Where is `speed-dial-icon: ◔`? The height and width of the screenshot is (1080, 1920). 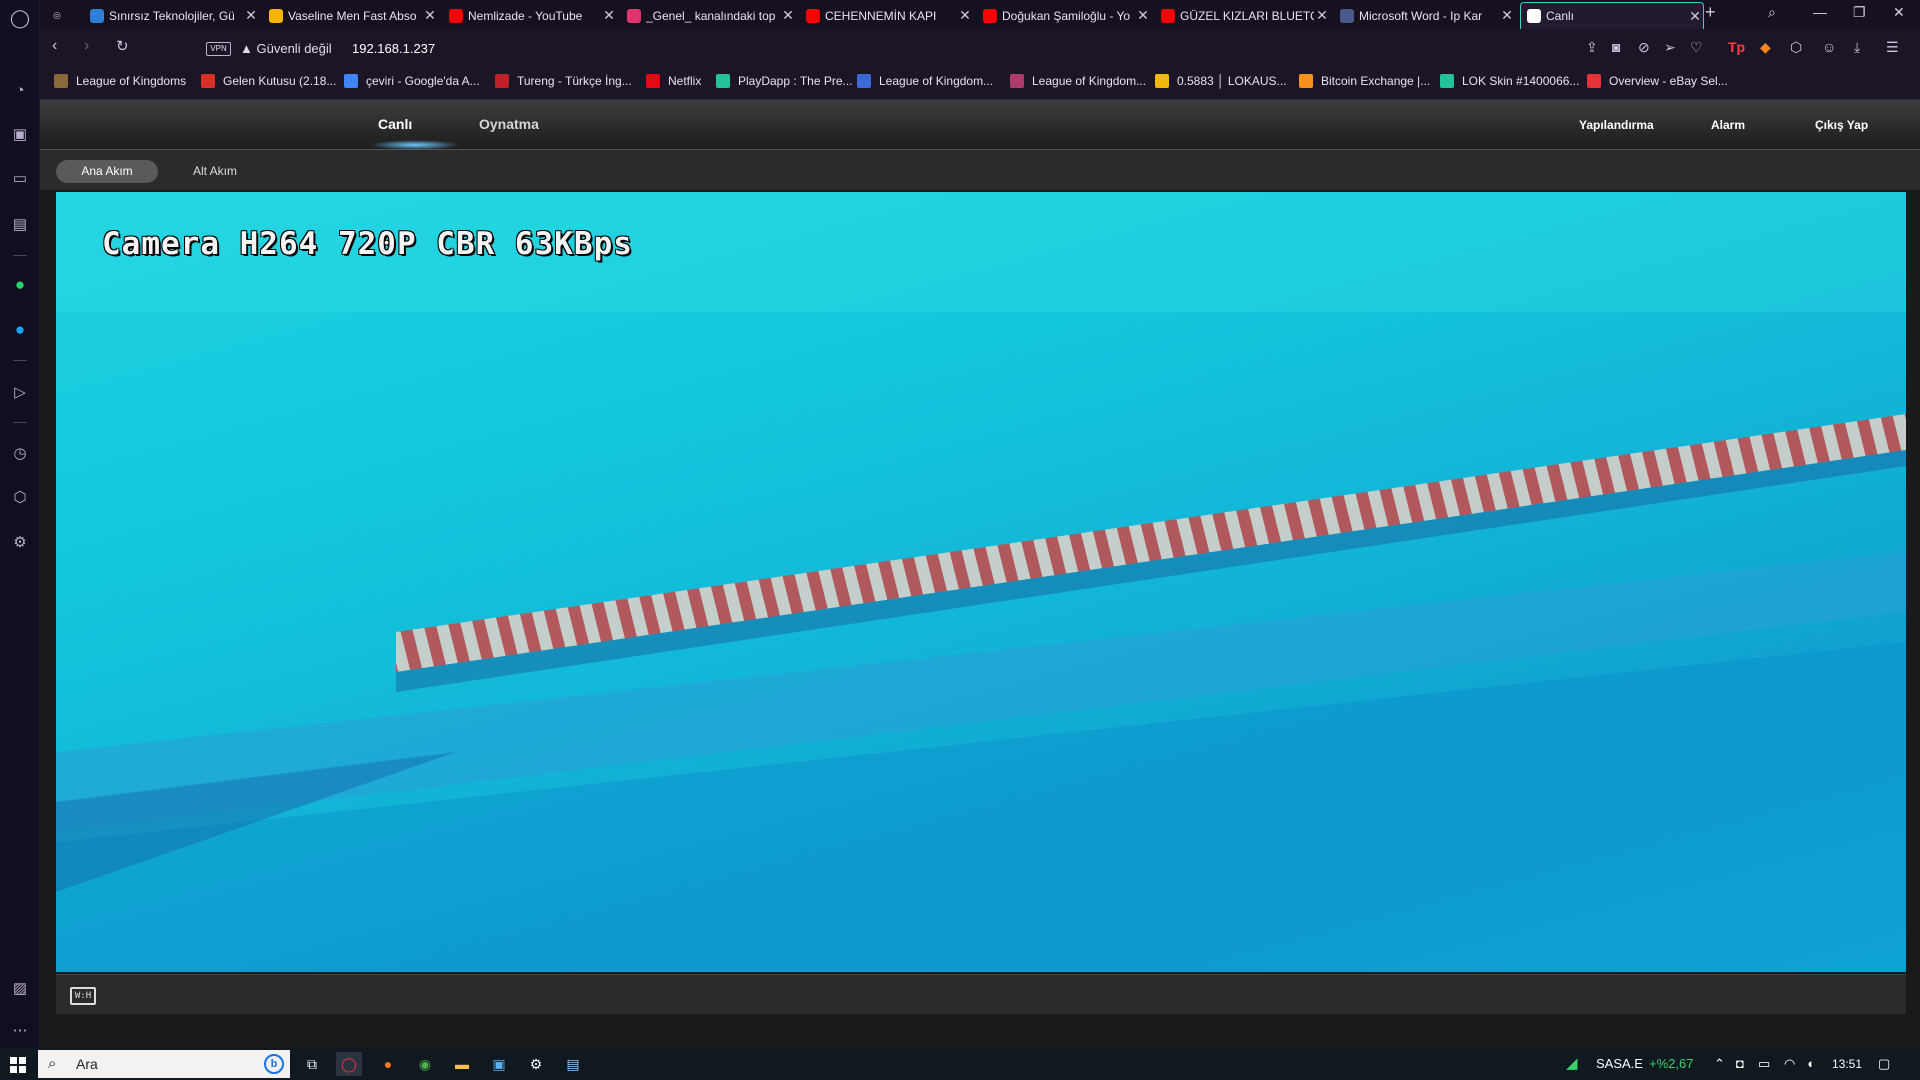
speed-dial-icon: ◔ is located at coordinates (20, 90).